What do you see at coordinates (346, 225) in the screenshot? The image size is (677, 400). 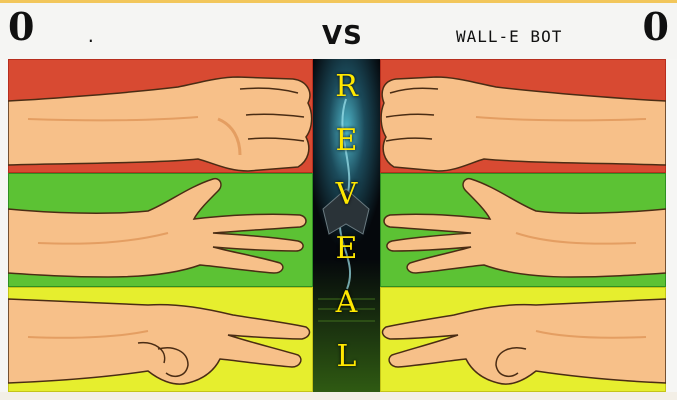 I see `reveal-button: R E V E A L` at bounding box center [346, 225].